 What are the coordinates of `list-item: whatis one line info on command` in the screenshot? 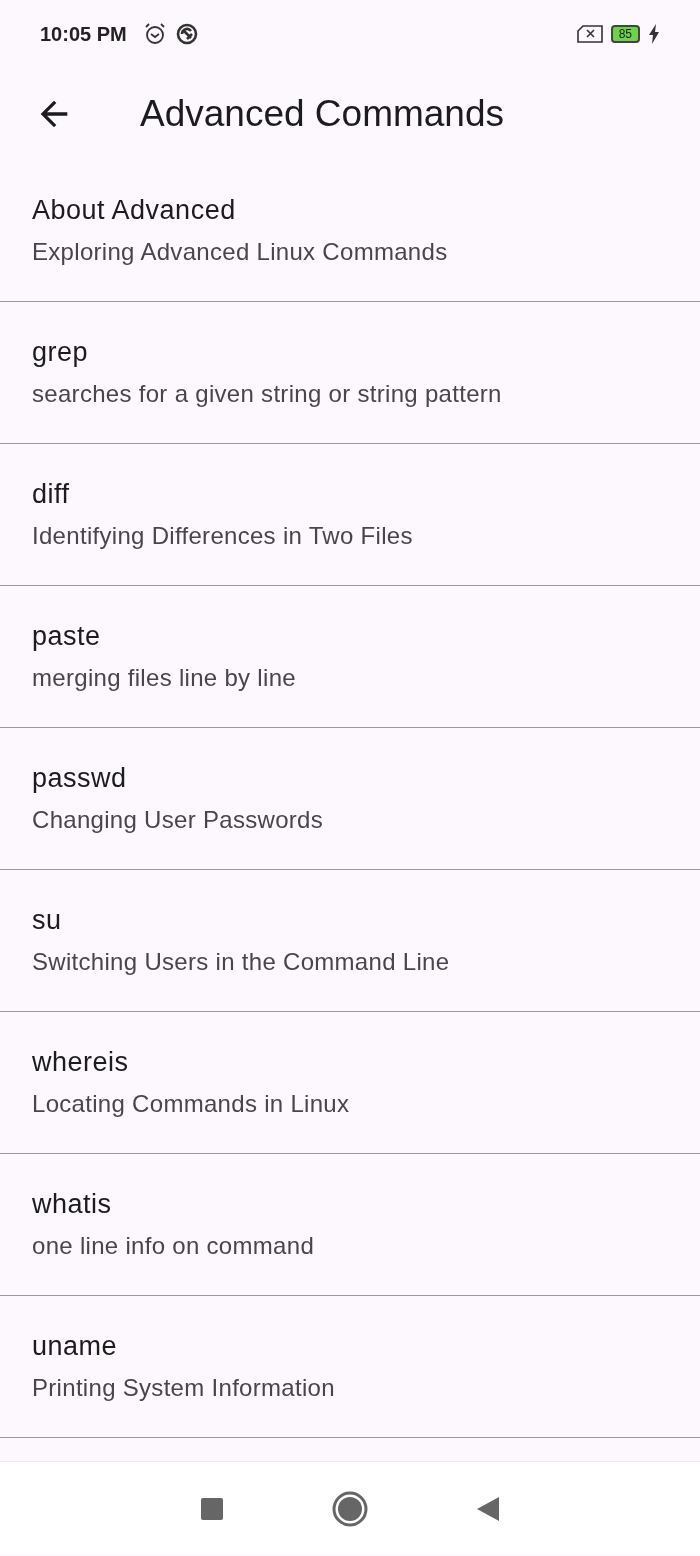 It's located at (350, 1225).